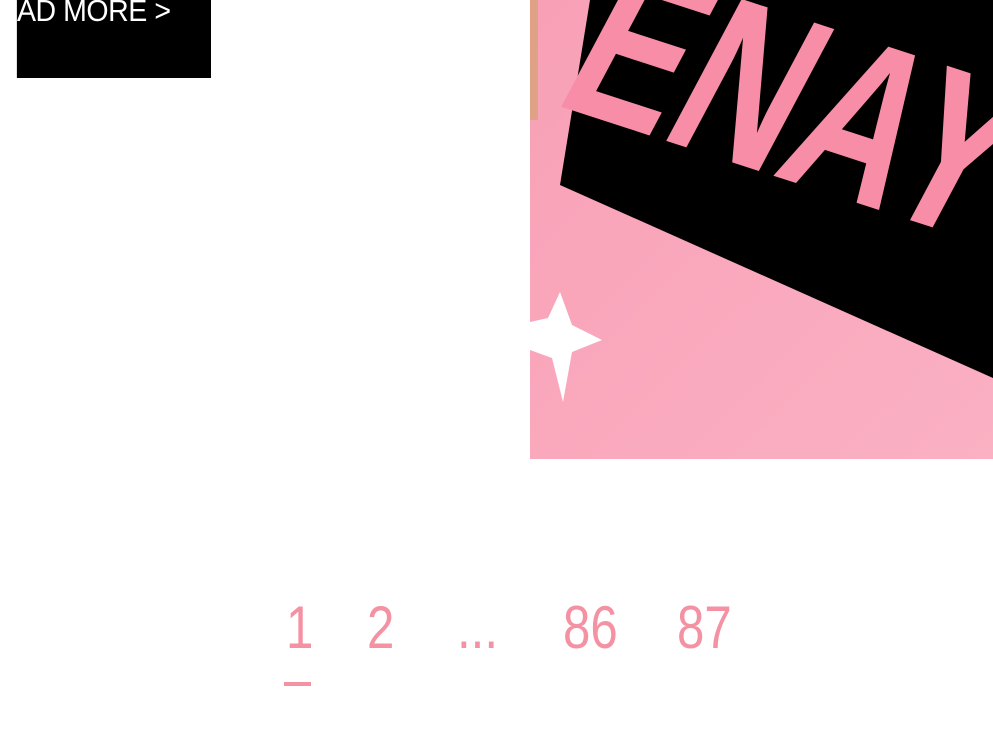  What do you see at coordinates (93, 14) in the screenshot?
I see `read-more-label: AD MORE >` at bounding box center [93, 14].